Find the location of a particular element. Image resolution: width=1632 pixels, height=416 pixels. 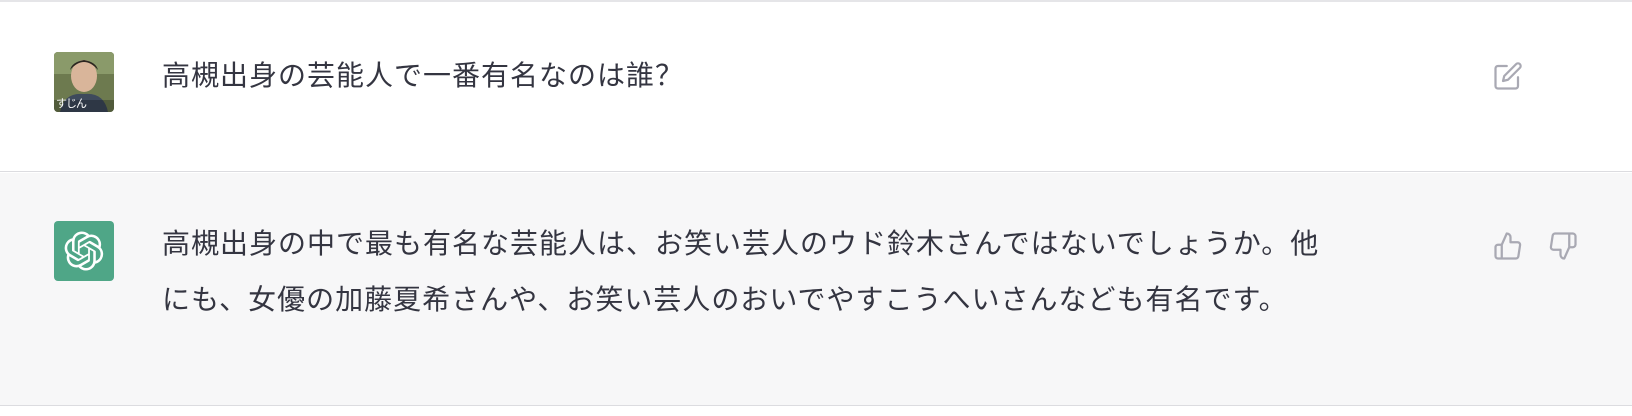

thumbs-up-icon is located at coordinates (1508, 246).